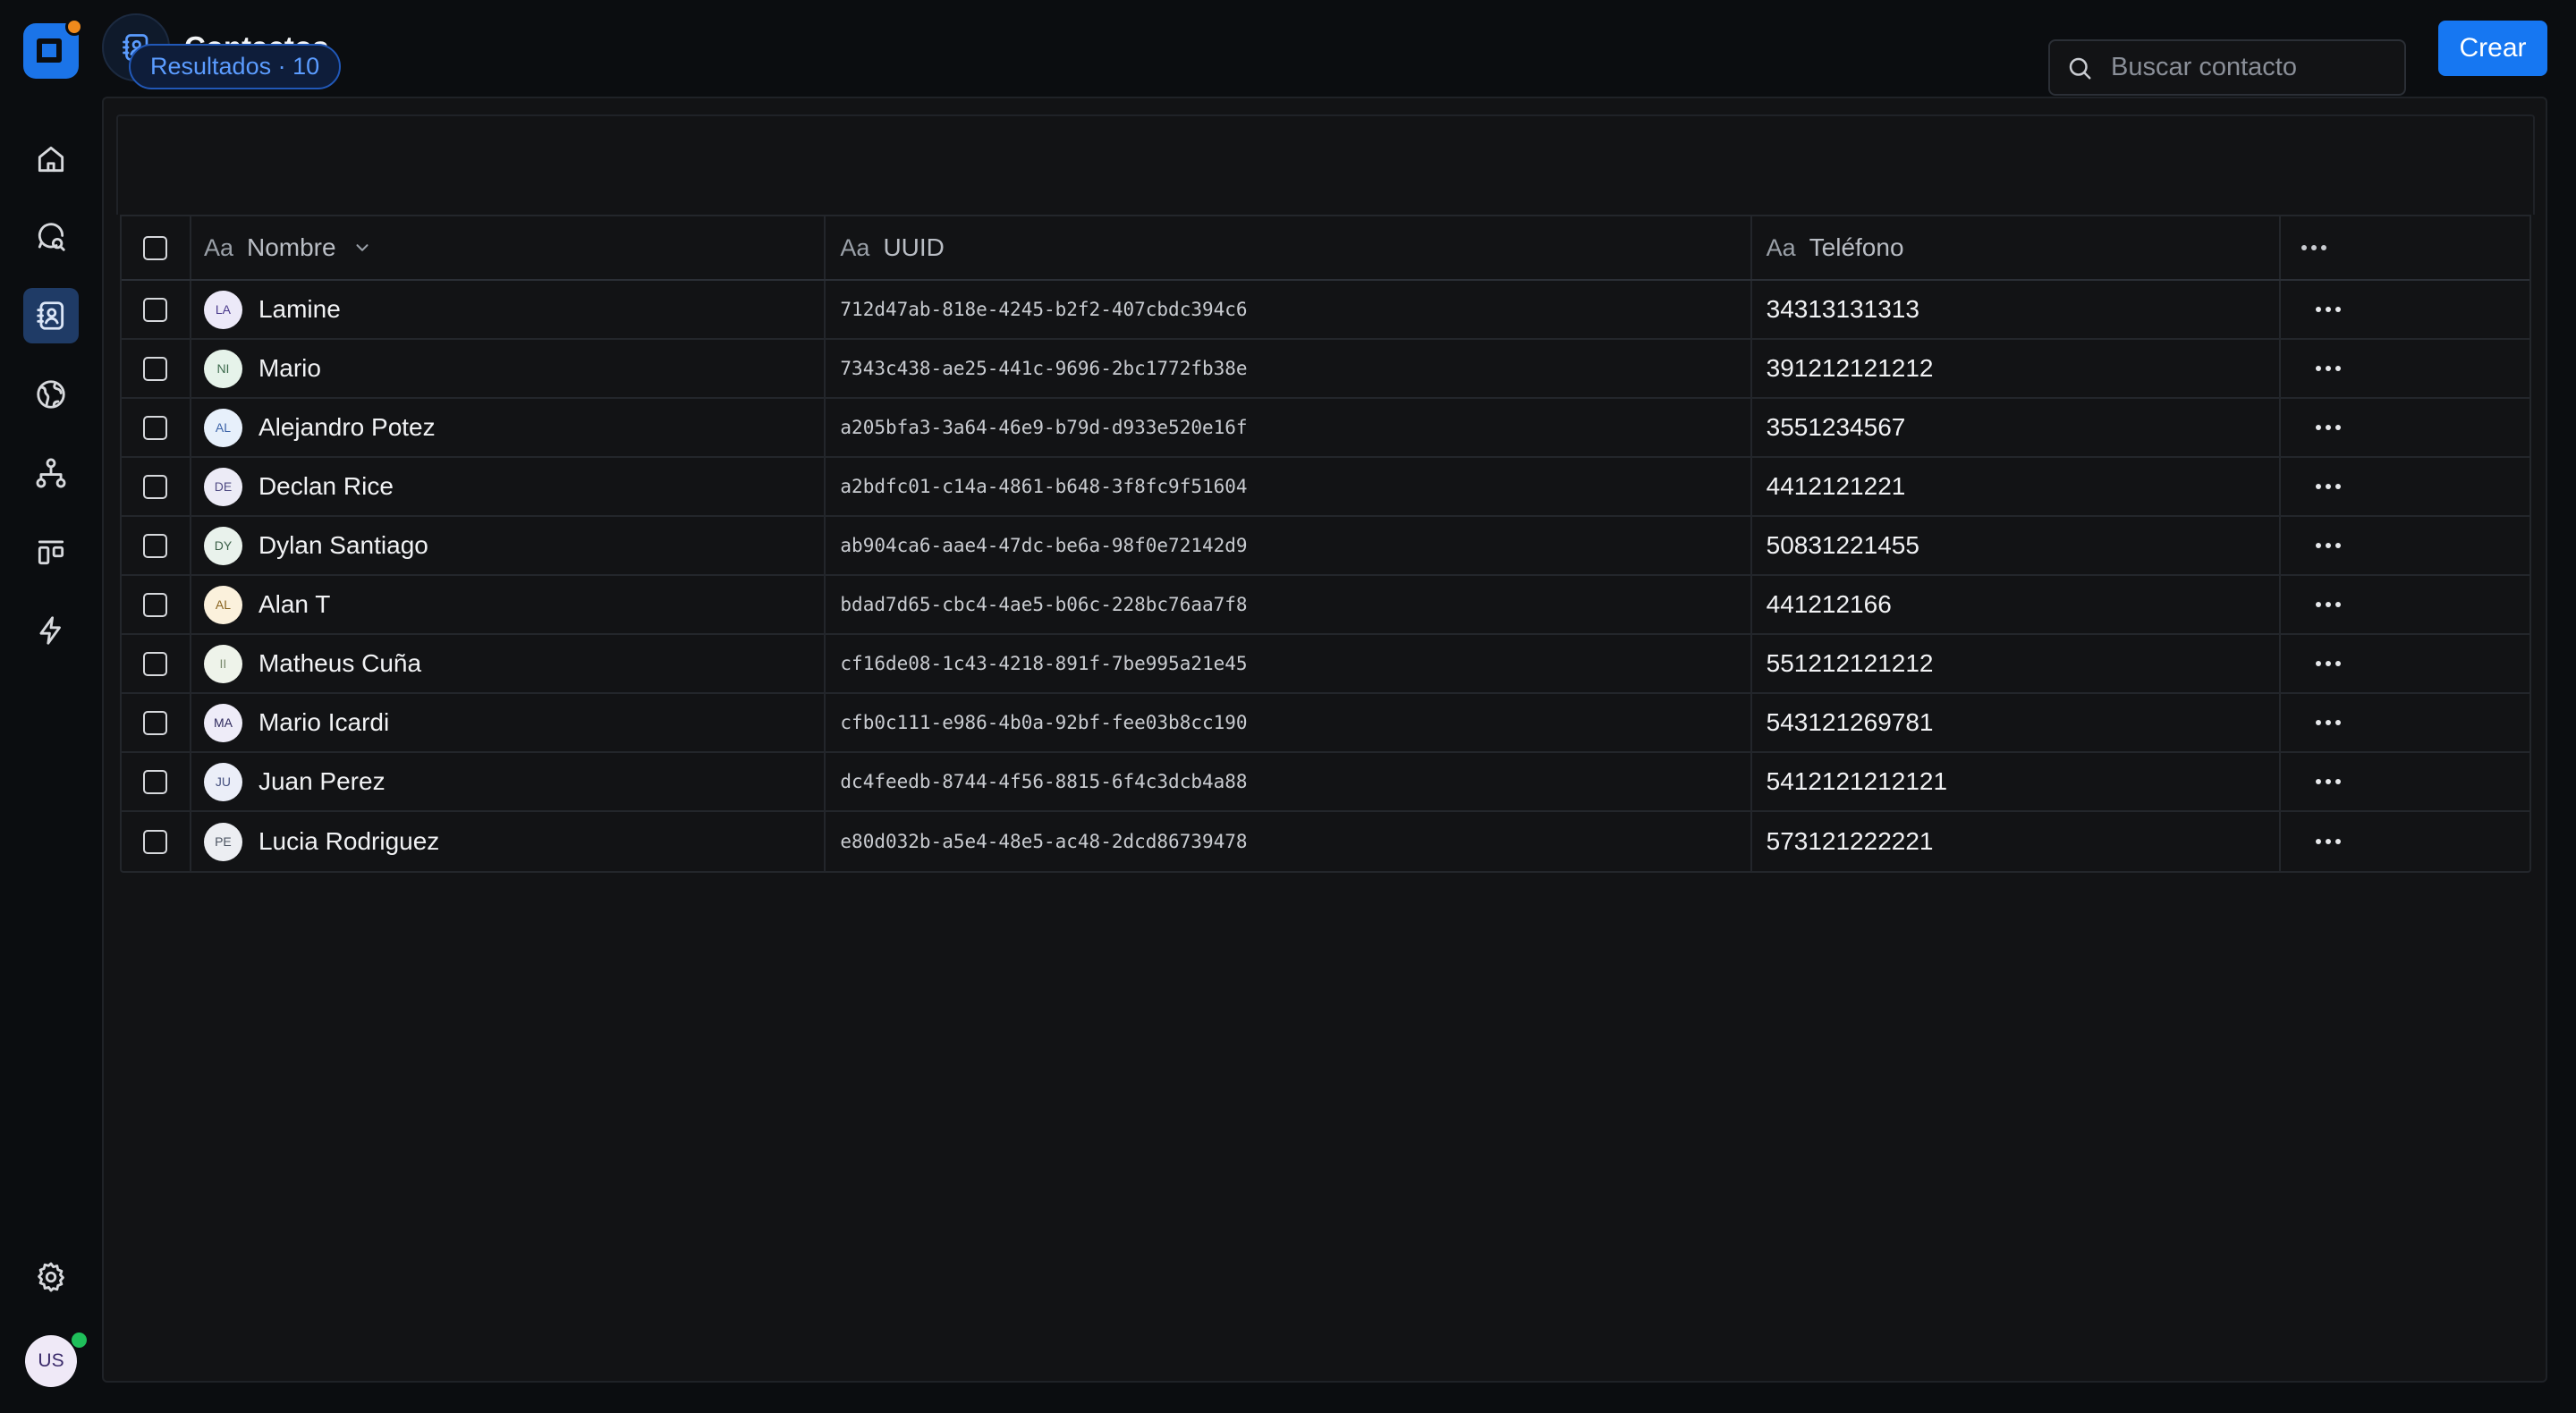 Image resolution: width=2576 pixels, height=1413 pixels. What do you see at coordinates (1850, 663) in the screenshot?
I see `contact-phone: 551212121212` at bounding box center [1850, 663].